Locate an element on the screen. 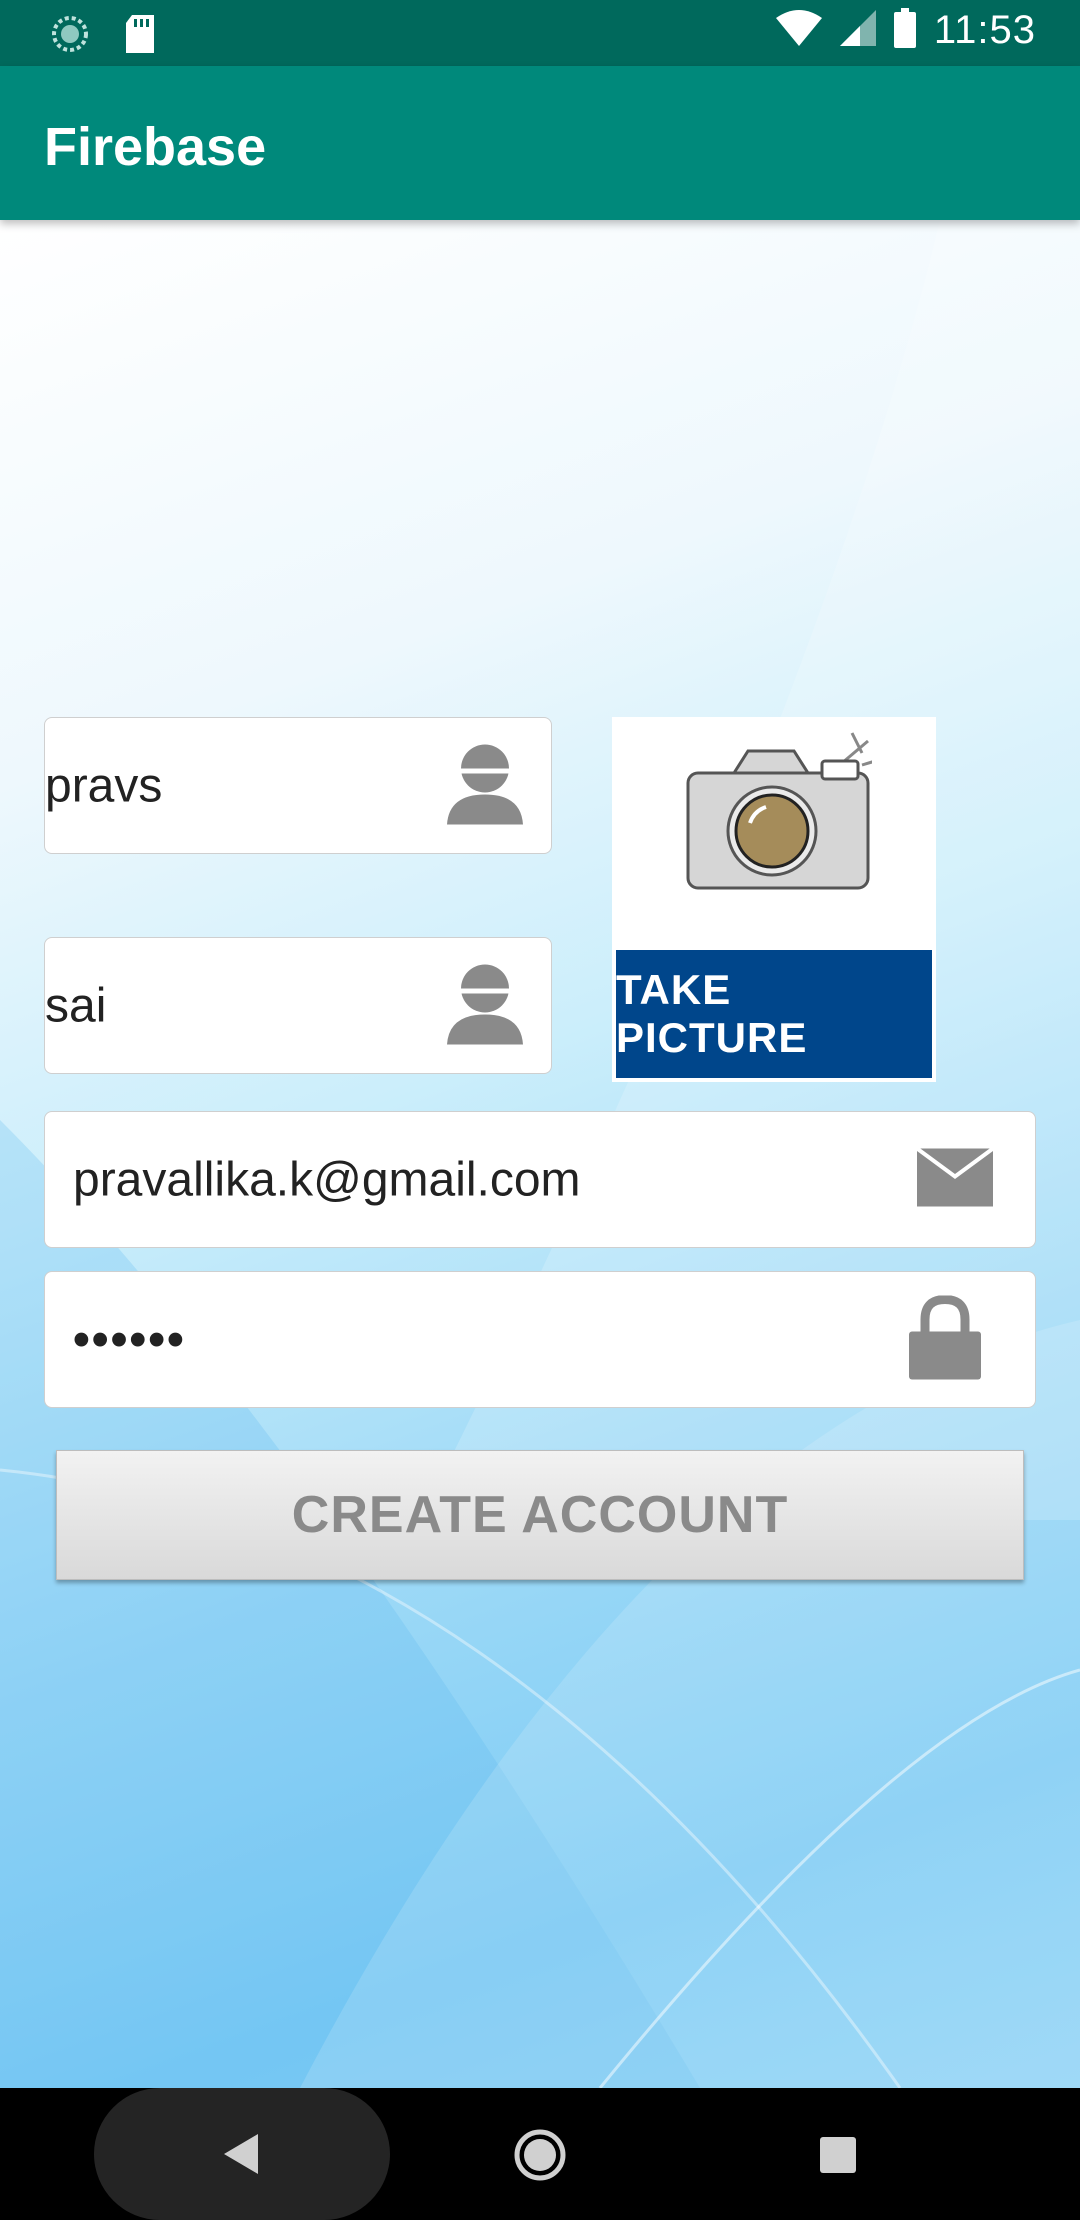 This screenshot has width=1080, height=2220. take-picture-button: TAKE PICTURE is located at coordinates (774, 899).